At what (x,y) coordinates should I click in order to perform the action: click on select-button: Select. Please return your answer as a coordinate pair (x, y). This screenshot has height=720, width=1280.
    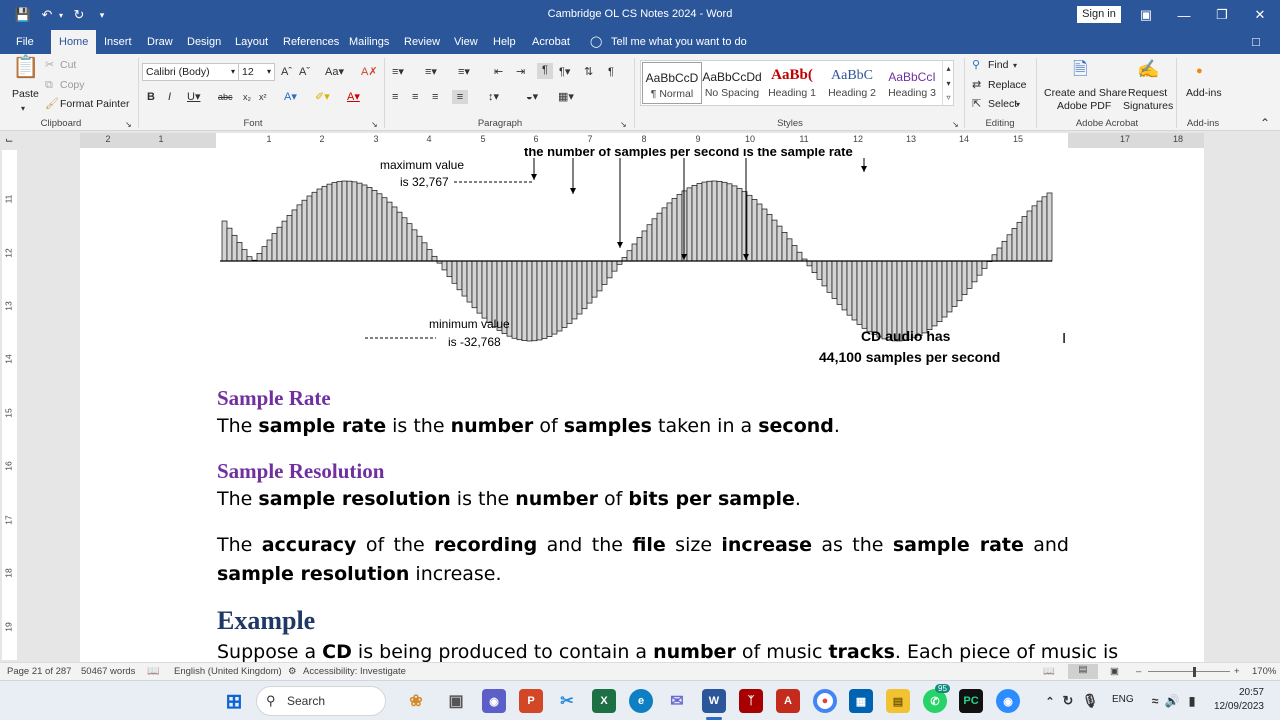
    Looking at the image, I should click on (1002, 104).